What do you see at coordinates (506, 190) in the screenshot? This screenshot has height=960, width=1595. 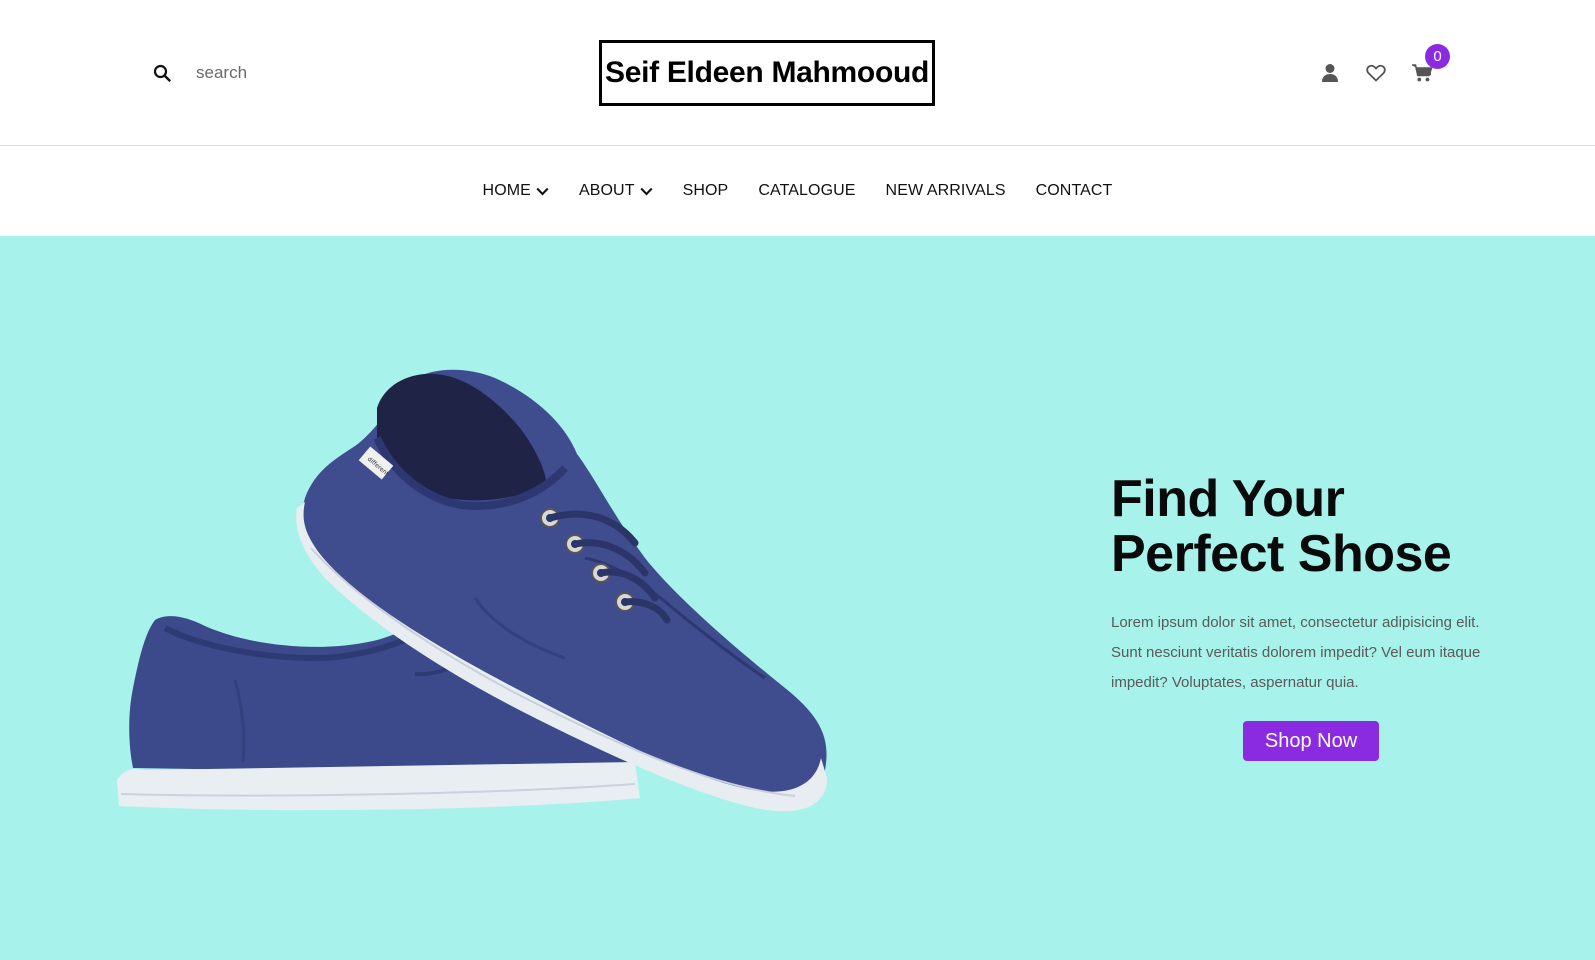 I see `nav-item-label: HOME` at bounding box center [506, 190].